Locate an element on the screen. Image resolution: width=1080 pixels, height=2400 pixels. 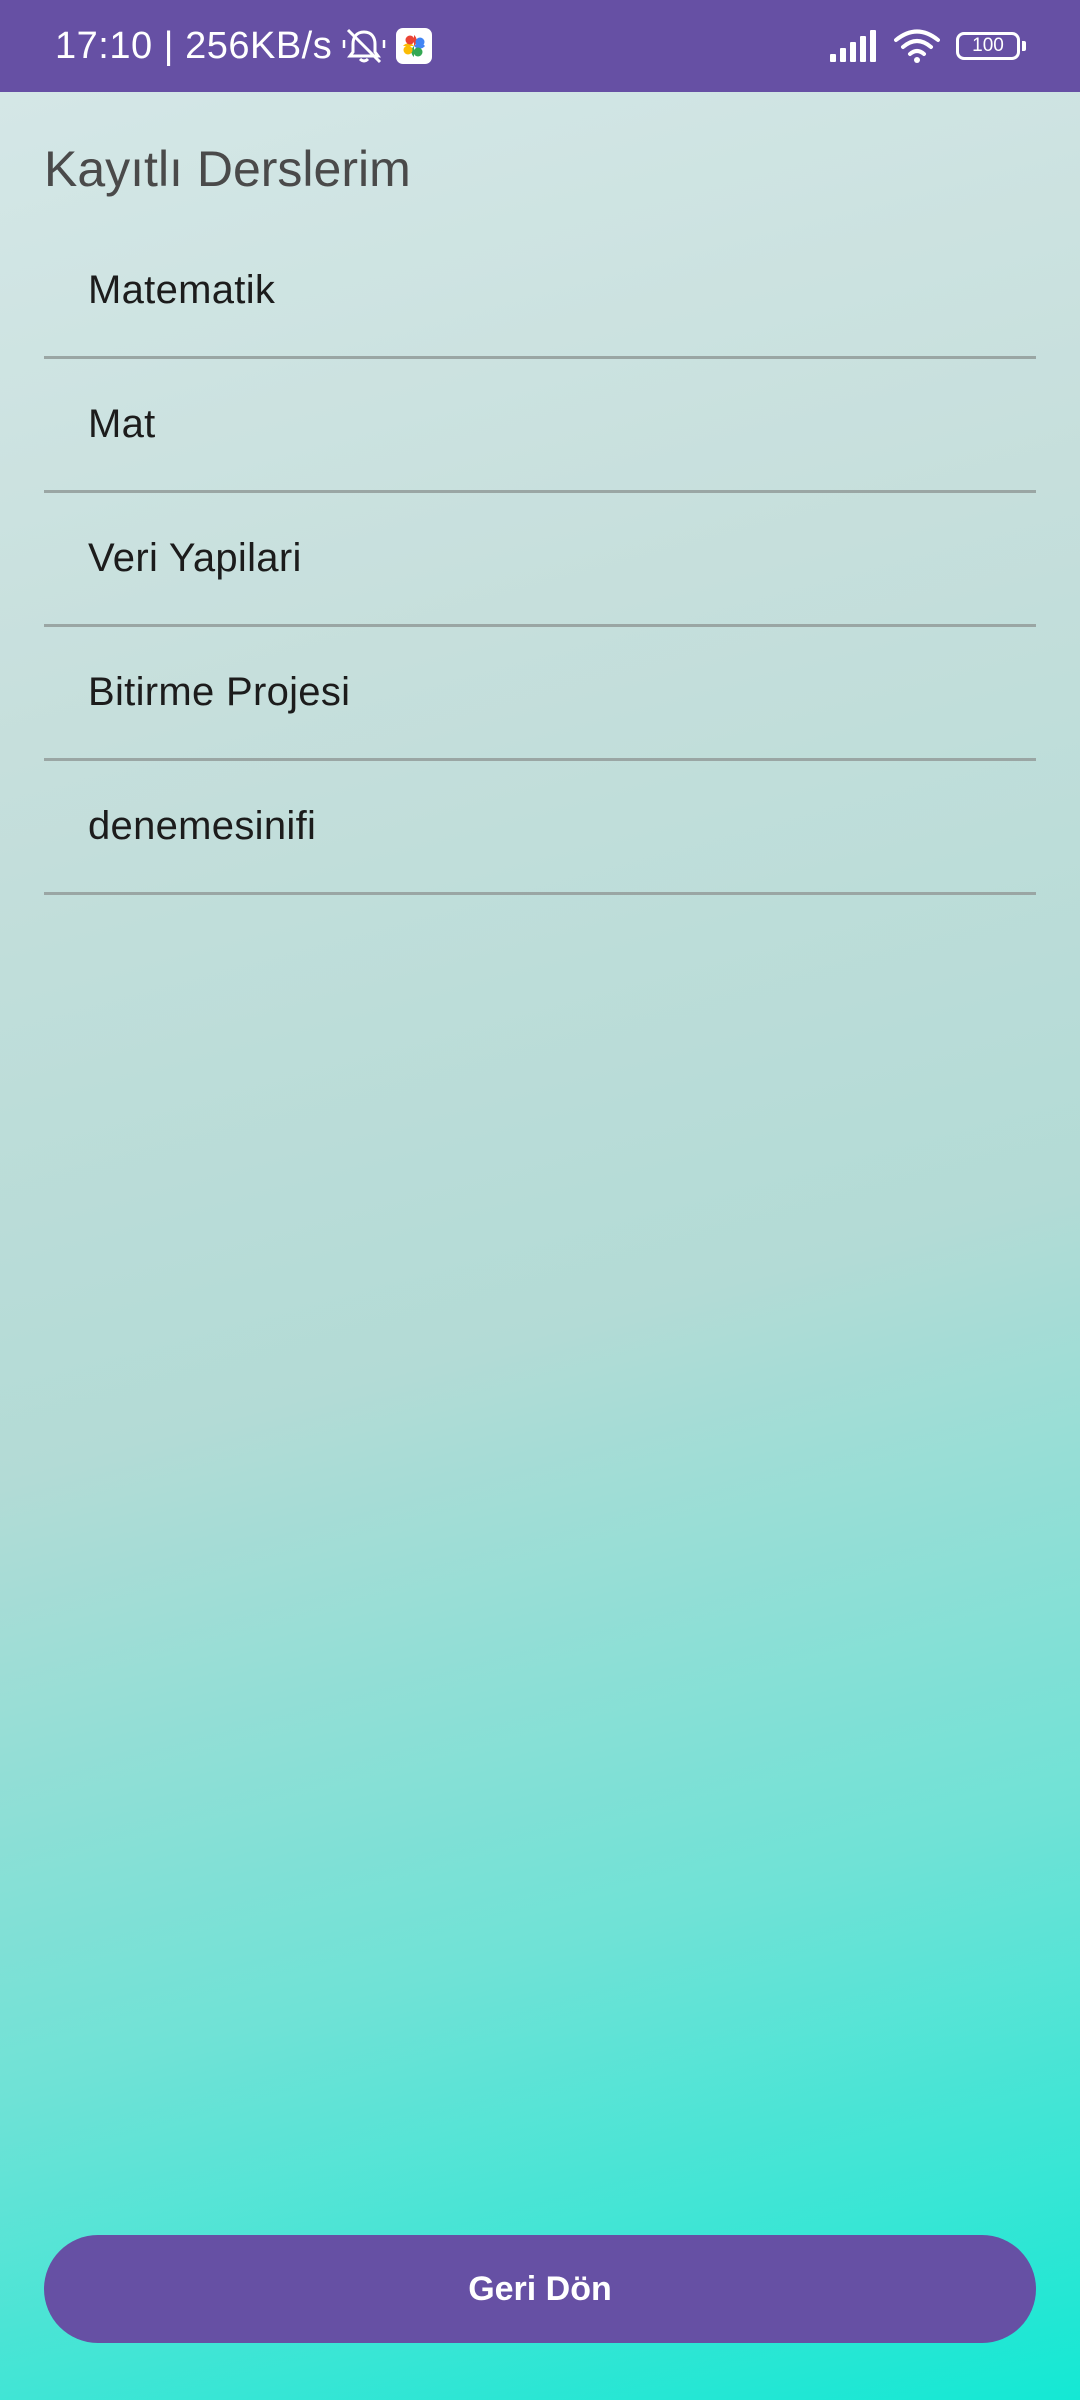
alarm-off-icon is located at coordinates (364, 46).